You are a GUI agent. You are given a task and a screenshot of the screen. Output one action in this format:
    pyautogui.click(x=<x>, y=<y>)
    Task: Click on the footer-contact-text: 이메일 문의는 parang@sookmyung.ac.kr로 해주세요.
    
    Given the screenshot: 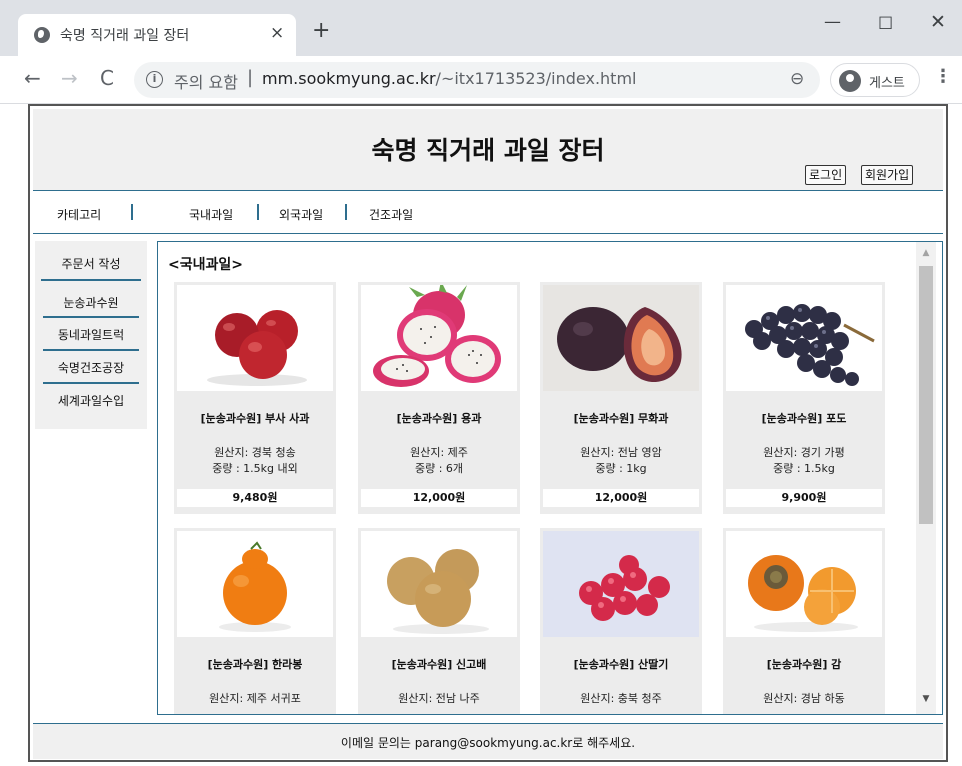 What is the action you would take?
    pyautogui.click(x=488, y=743)
    